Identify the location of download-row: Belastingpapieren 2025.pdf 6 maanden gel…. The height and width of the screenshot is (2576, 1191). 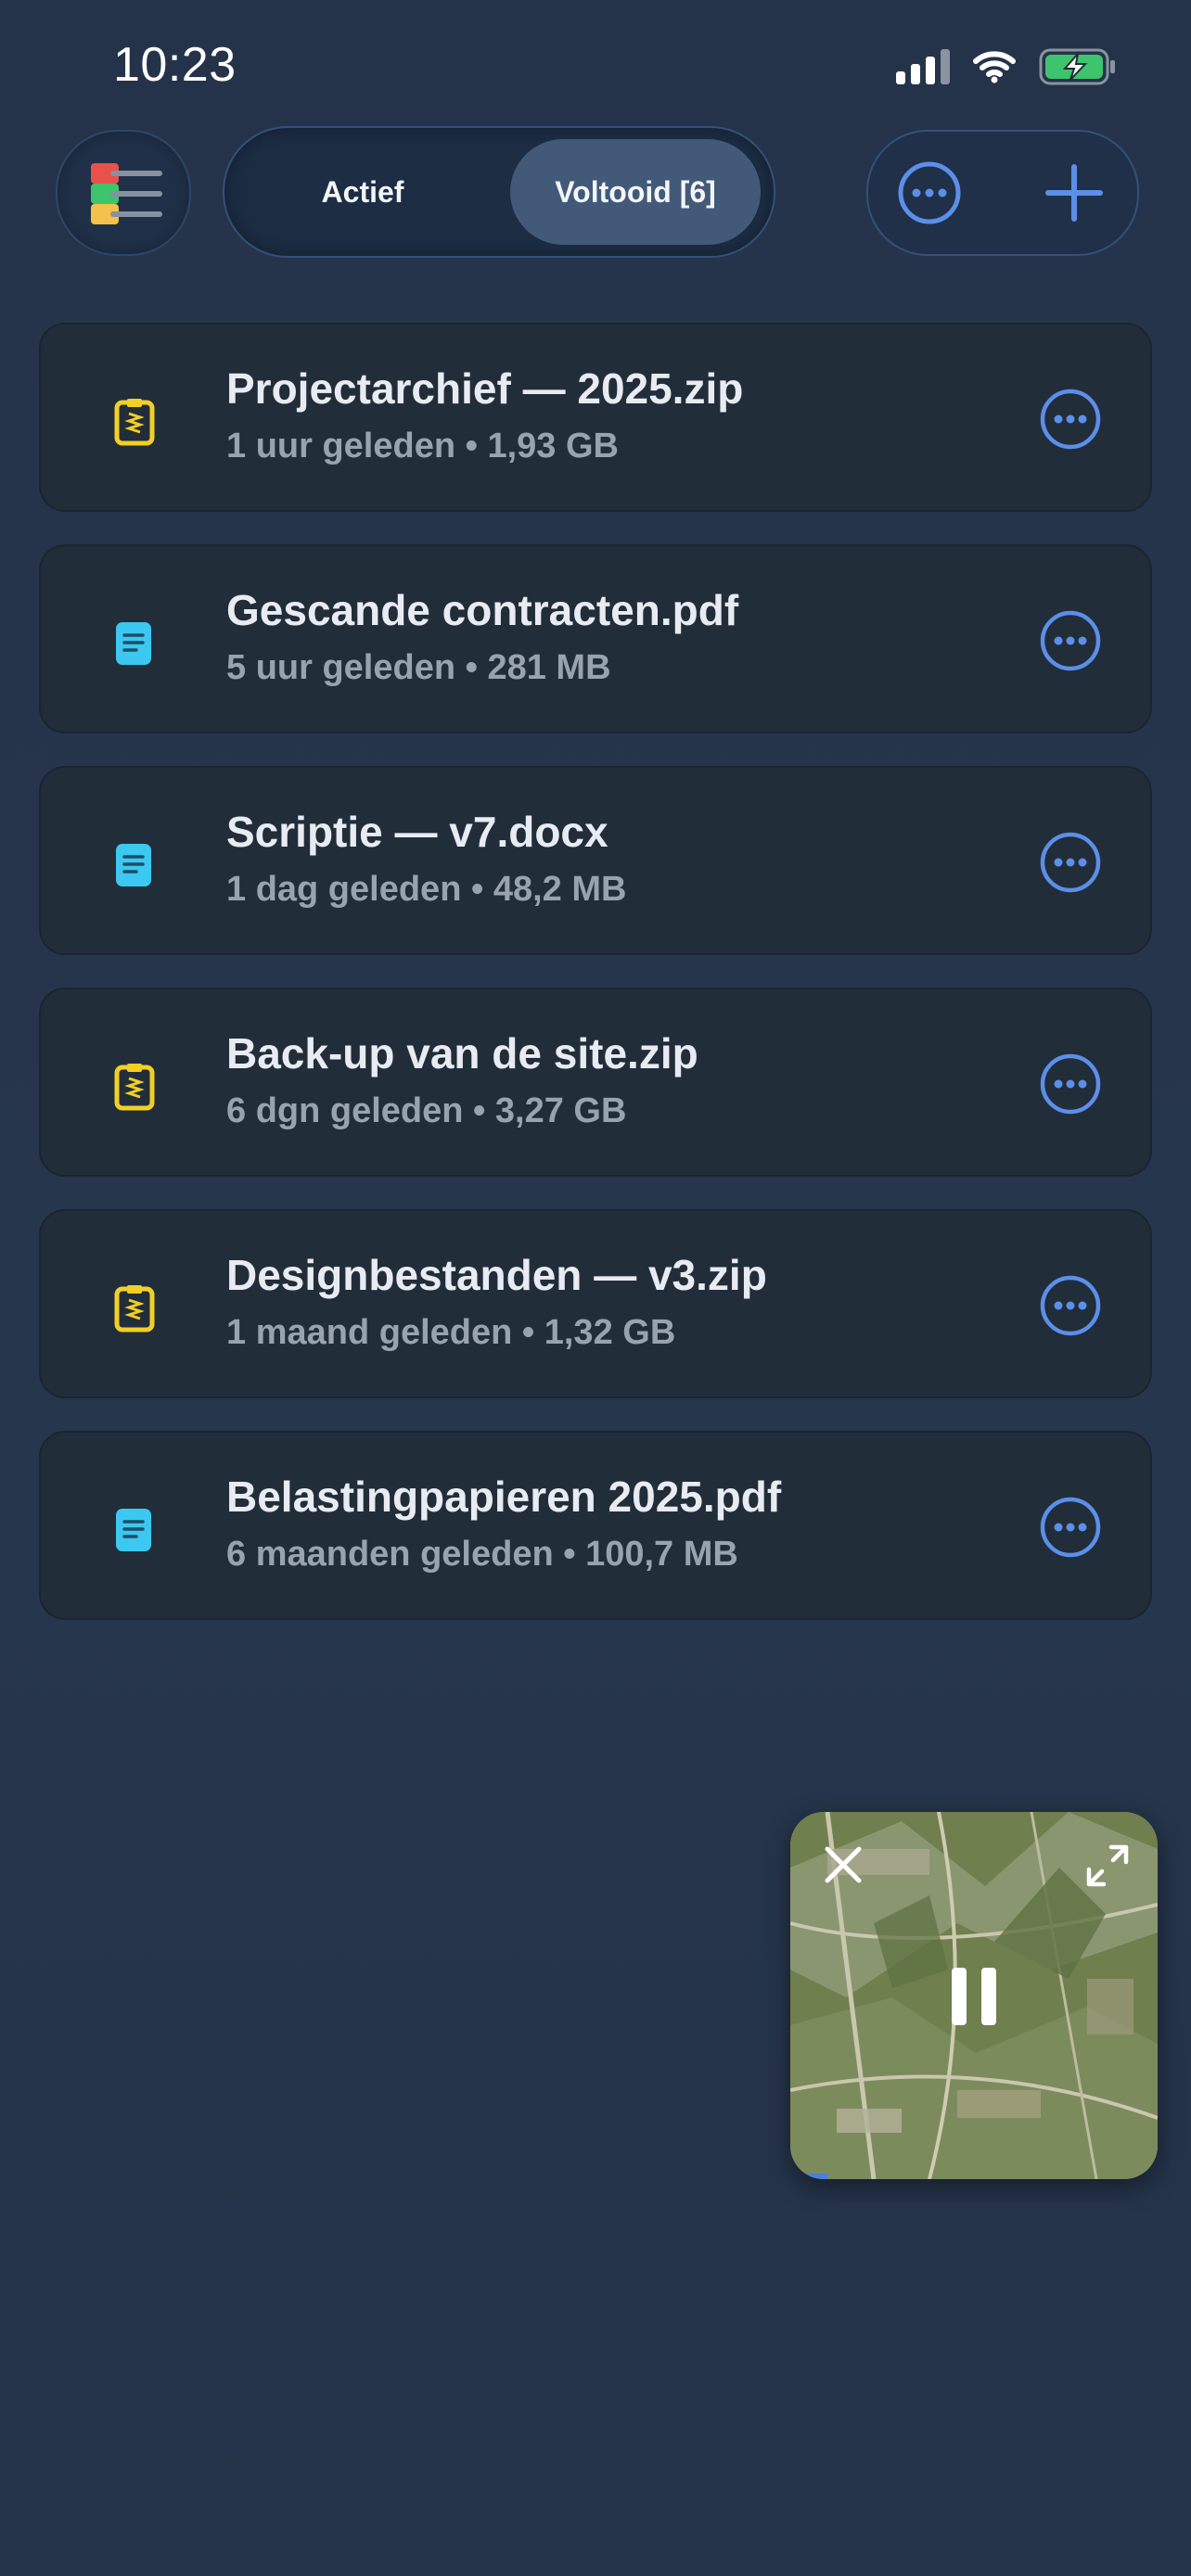
(595, 1525).